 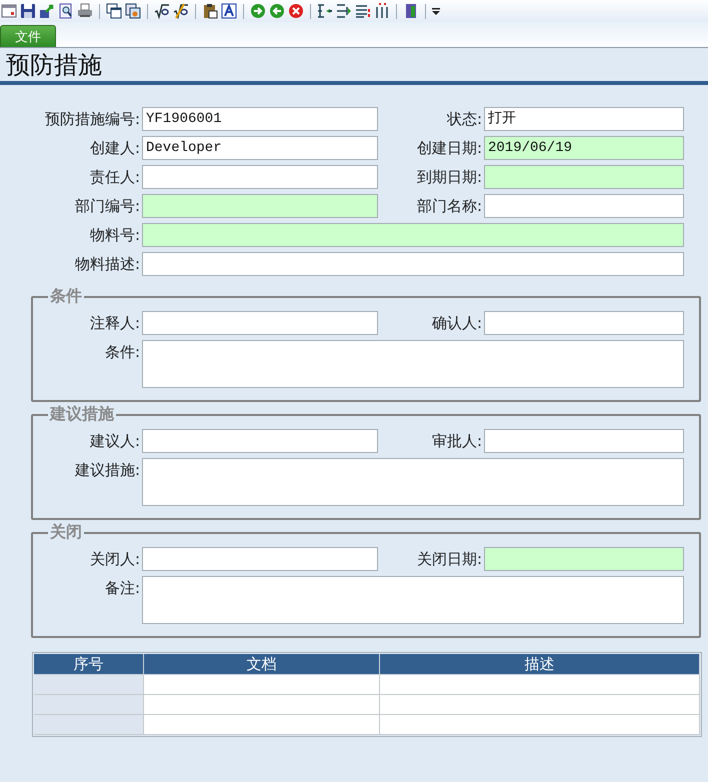 I want to click on field-label: 物料号:, so click(x=114, y=235).